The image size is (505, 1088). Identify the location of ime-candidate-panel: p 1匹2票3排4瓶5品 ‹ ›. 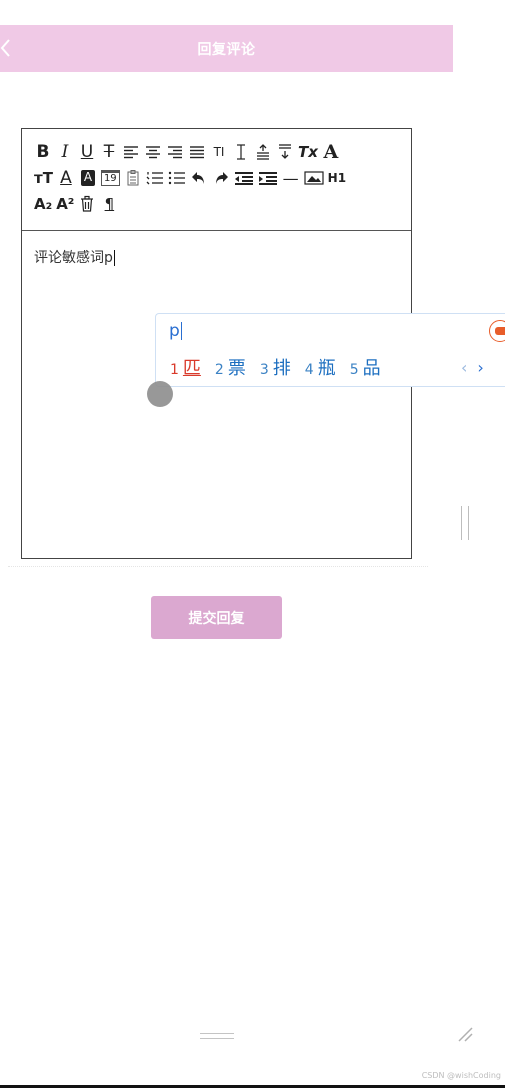
(330, 350).